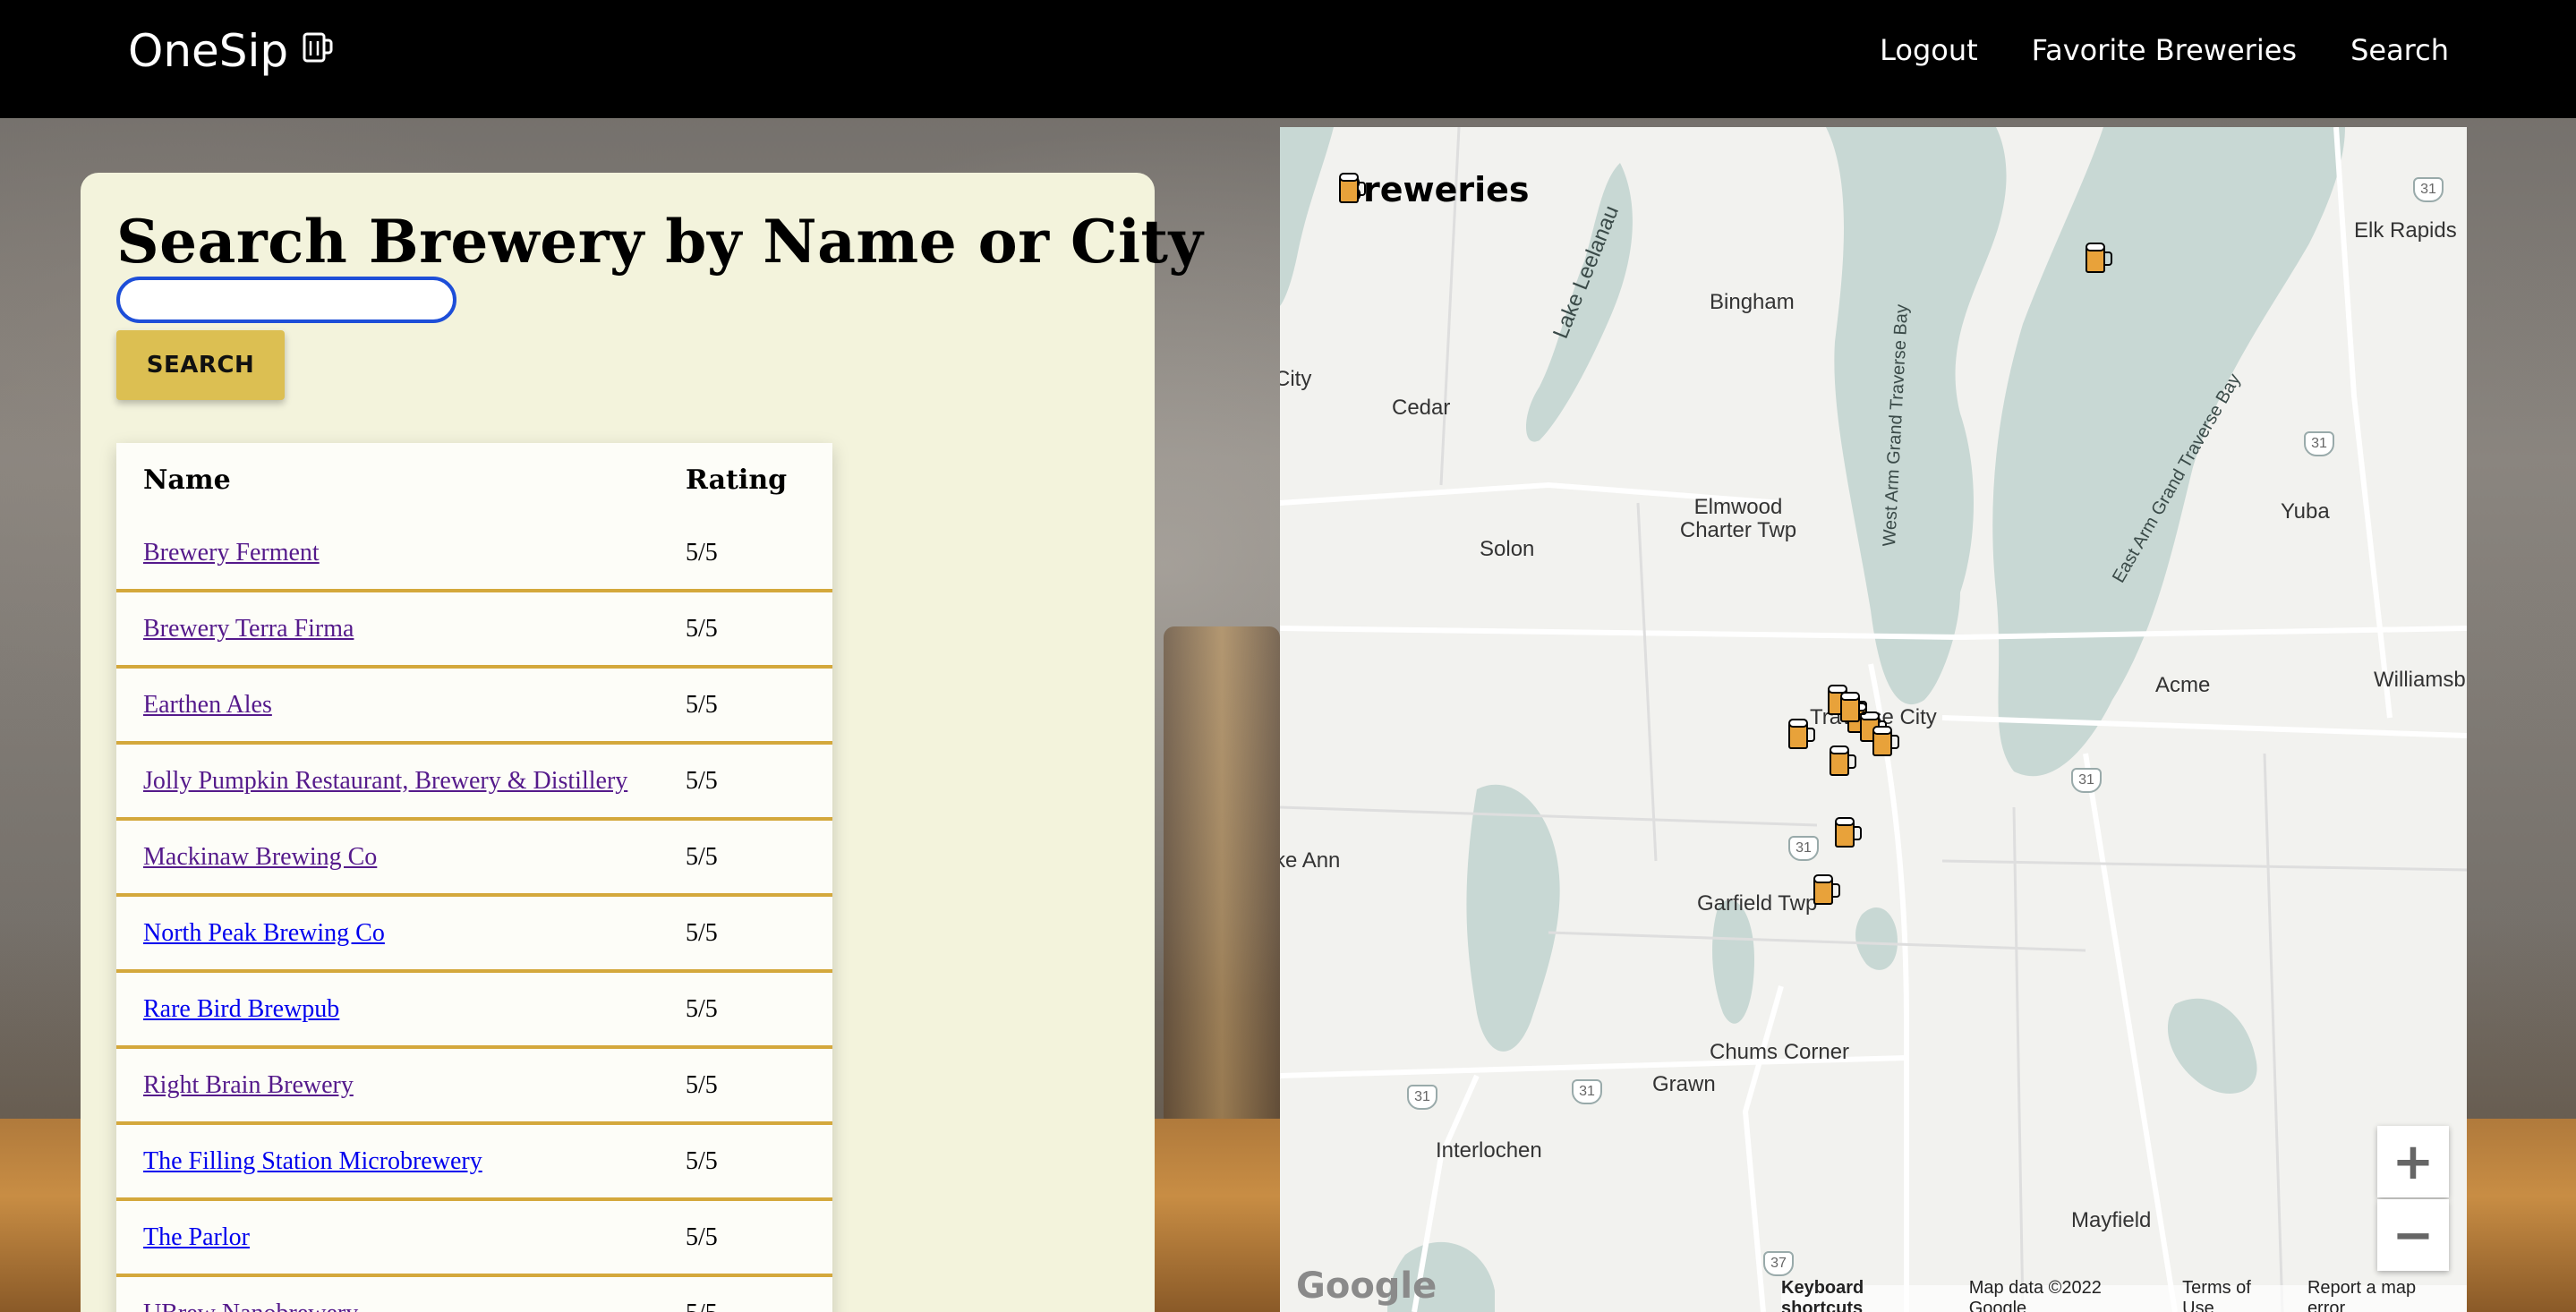 The height and width of the screenshot is (1312, 2576). I want to click on table-row: Mackinaw Brewing Co 5/5, so click(474, 859).